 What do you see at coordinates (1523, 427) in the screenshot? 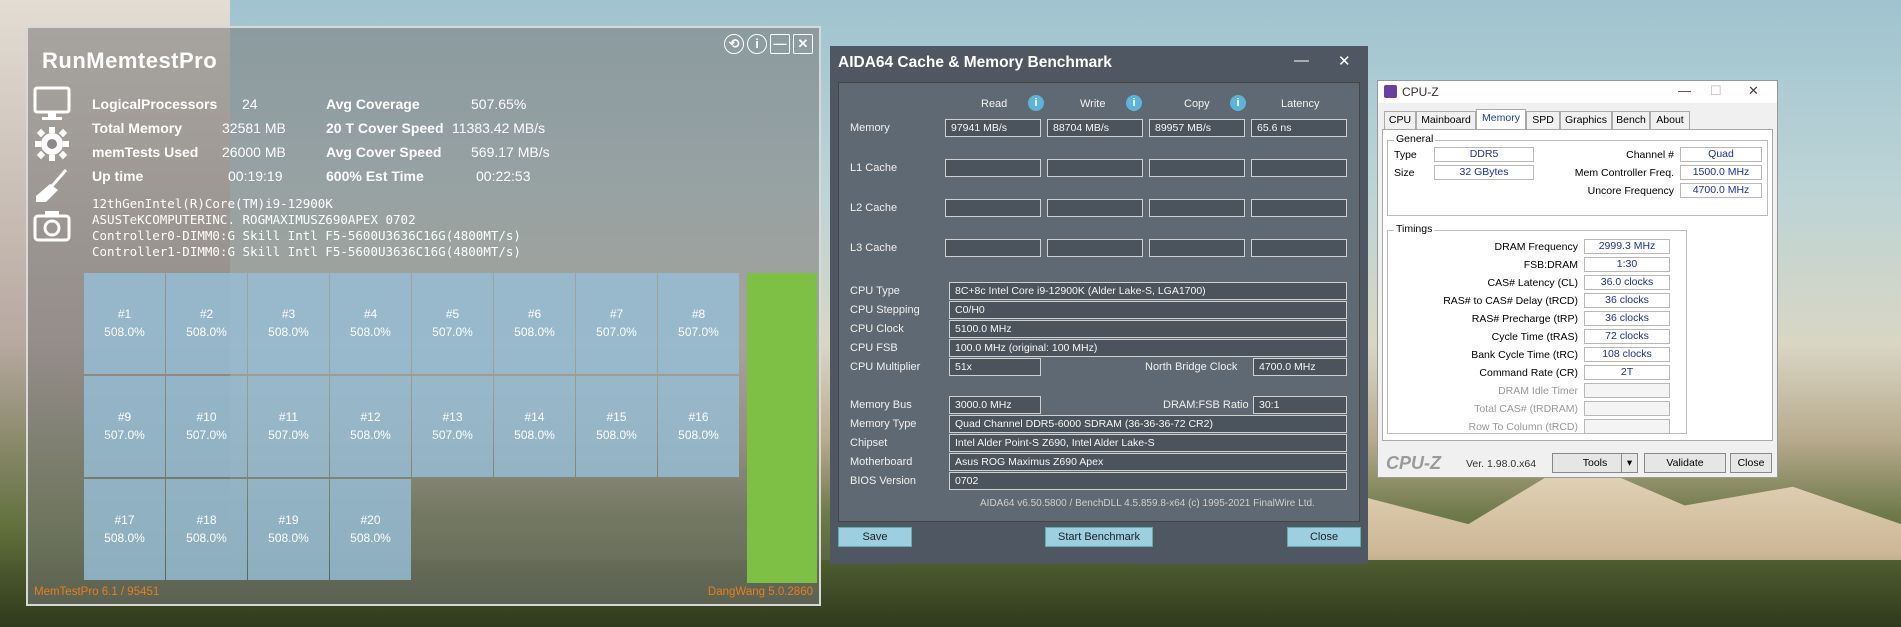
I see `timing-label: Row To Column (tRCD)` at bounding box center [1523, 427].